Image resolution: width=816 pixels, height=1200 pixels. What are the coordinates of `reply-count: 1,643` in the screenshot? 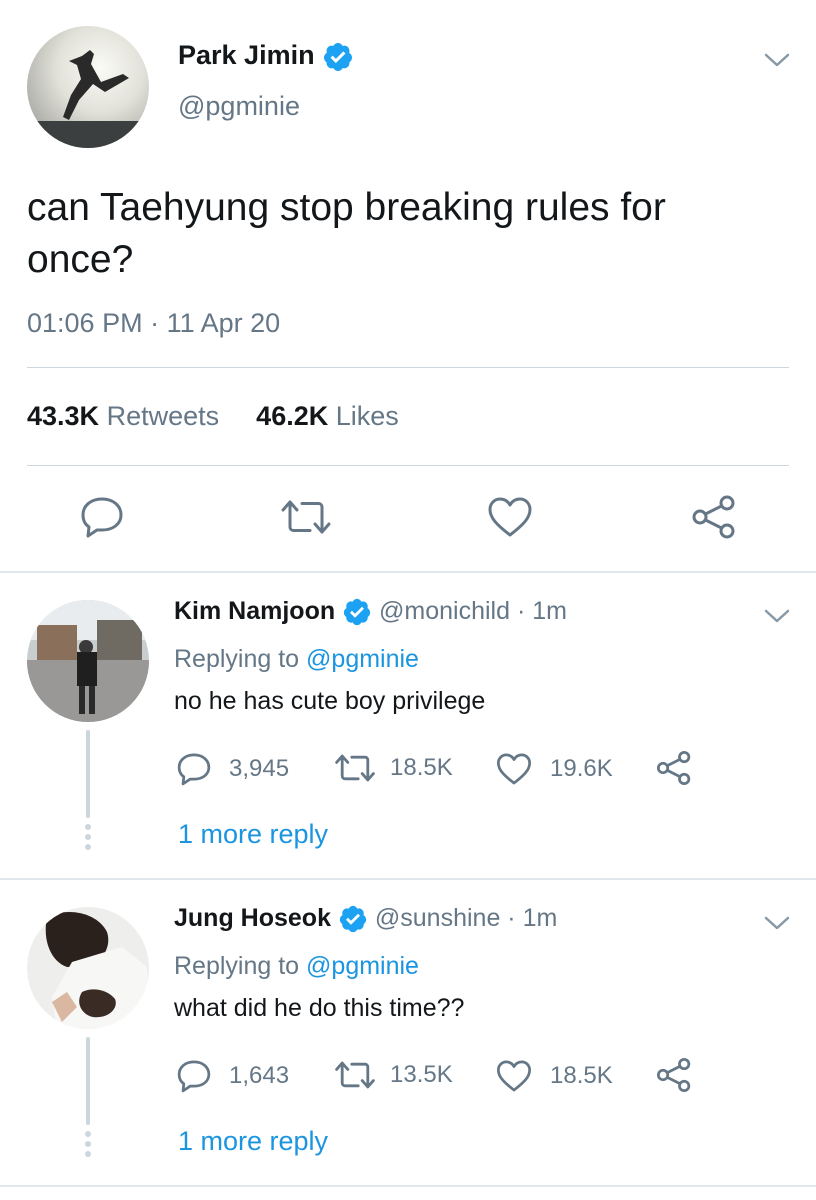 It's located at (259, 1075).